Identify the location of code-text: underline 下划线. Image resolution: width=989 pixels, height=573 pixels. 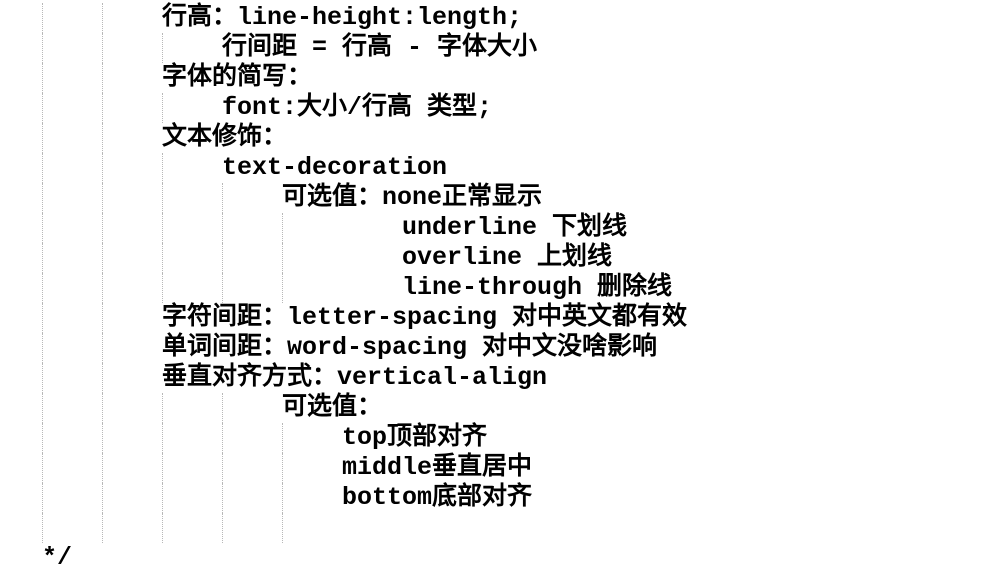
(515, 227).